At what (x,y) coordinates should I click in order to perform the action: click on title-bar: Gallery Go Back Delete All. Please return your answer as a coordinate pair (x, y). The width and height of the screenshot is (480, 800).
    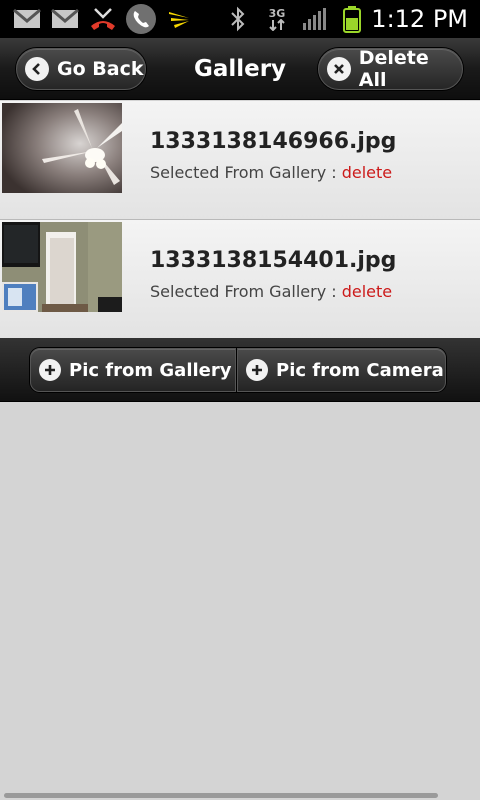
    Looking at the image, I should click on (240, 69).